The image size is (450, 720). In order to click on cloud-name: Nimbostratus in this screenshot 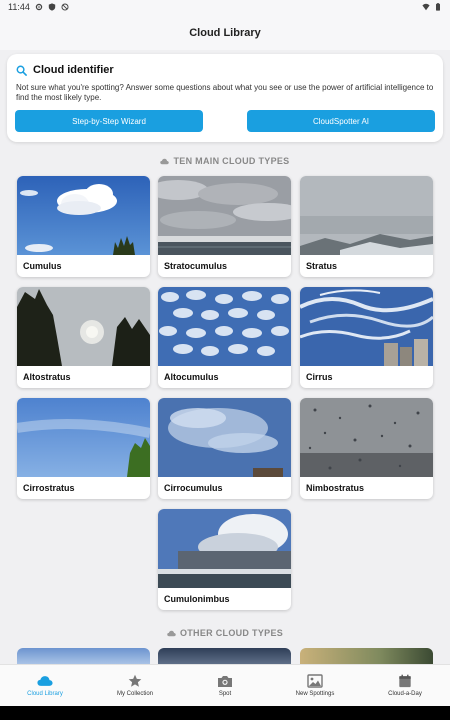, I will do `click(335, 488)`.